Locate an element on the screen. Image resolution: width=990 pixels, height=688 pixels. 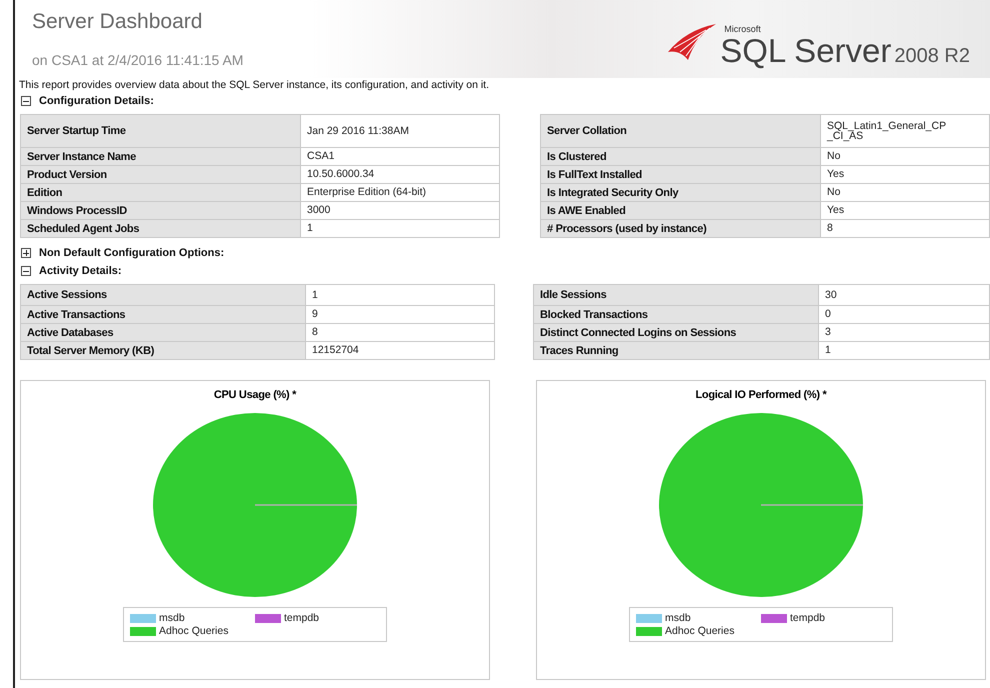
logo-brand: Microsoft is located at coordinates (743, 29).